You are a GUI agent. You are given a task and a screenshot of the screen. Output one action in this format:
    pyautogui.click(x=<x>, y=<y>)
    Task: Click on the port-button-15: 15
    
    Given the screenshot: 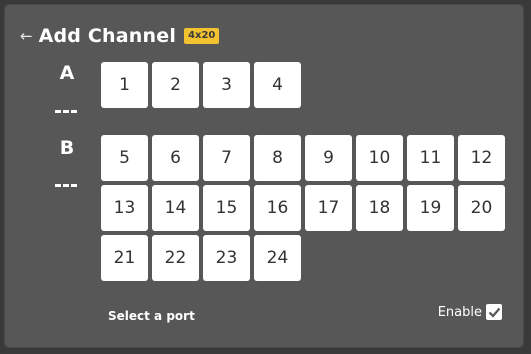 What is the action you would take?
    pyautogui.click(x=226, y=208)
    